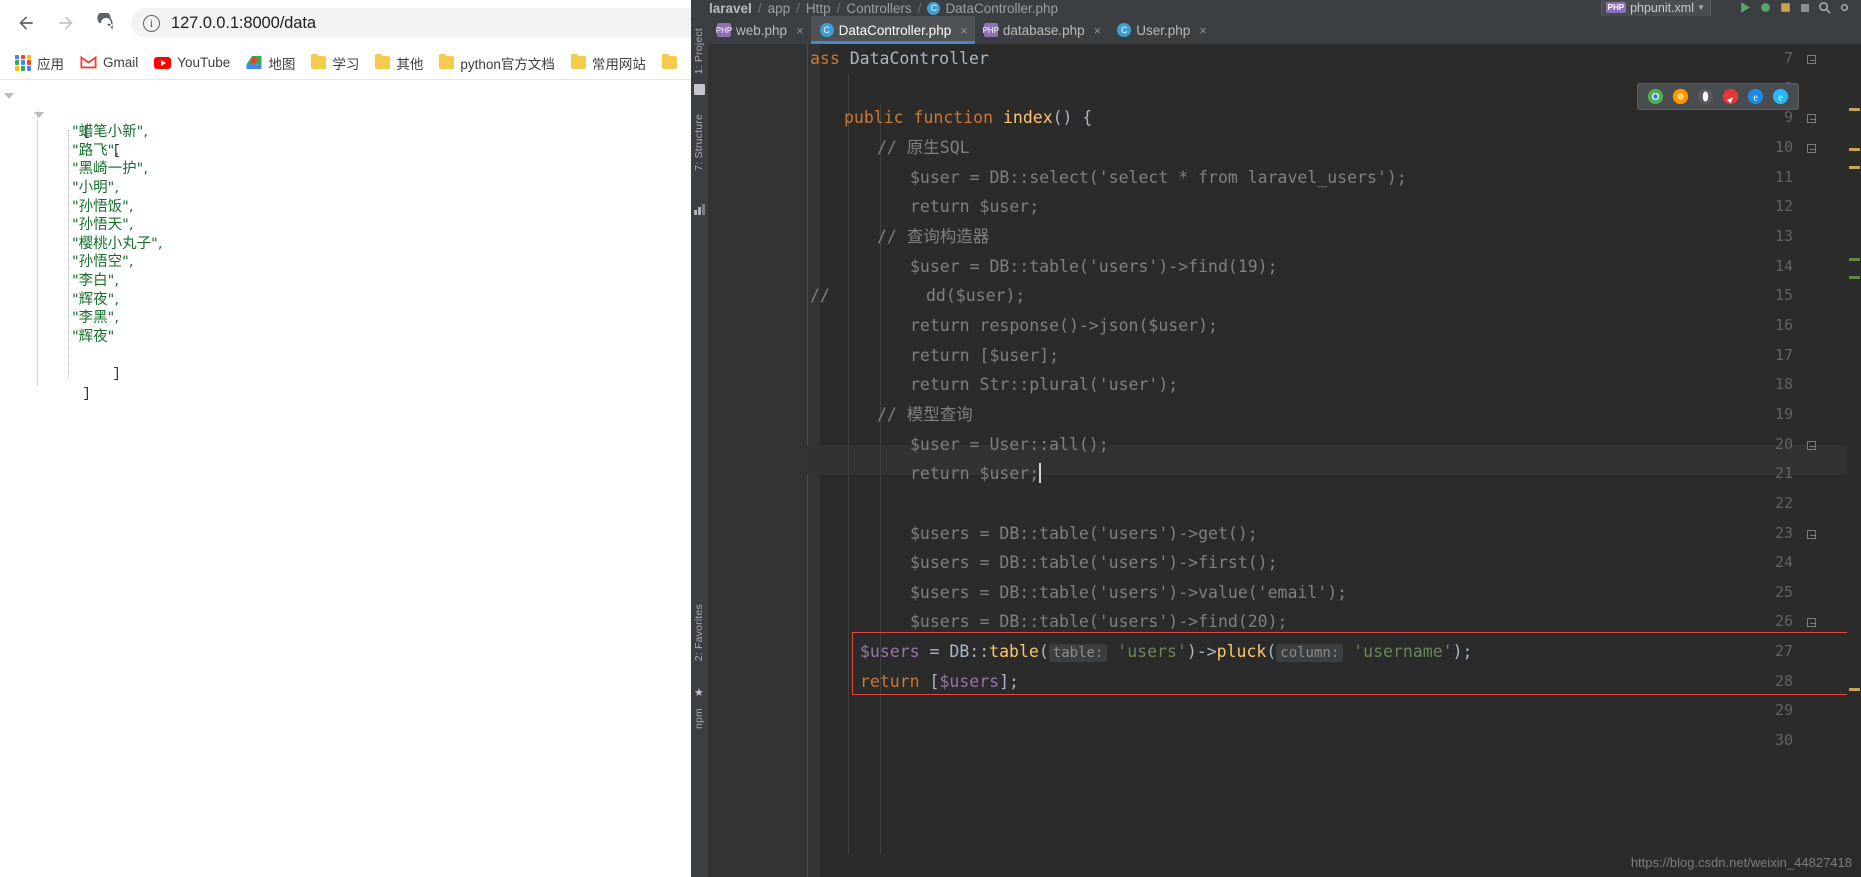 The image size is (1861, 877). What do you see at coordinates (88, 62) in the screenshot?
I see `gmail-icon` at bounding box center [88, 62].